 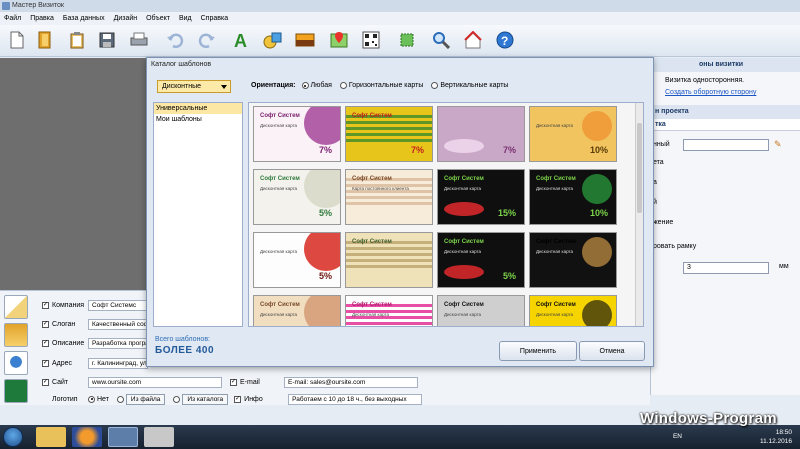 What do you see at coordinates (118, 305) in the screenshot?
I see `company-input: Софт Системс` at bounding box center [118, 305].